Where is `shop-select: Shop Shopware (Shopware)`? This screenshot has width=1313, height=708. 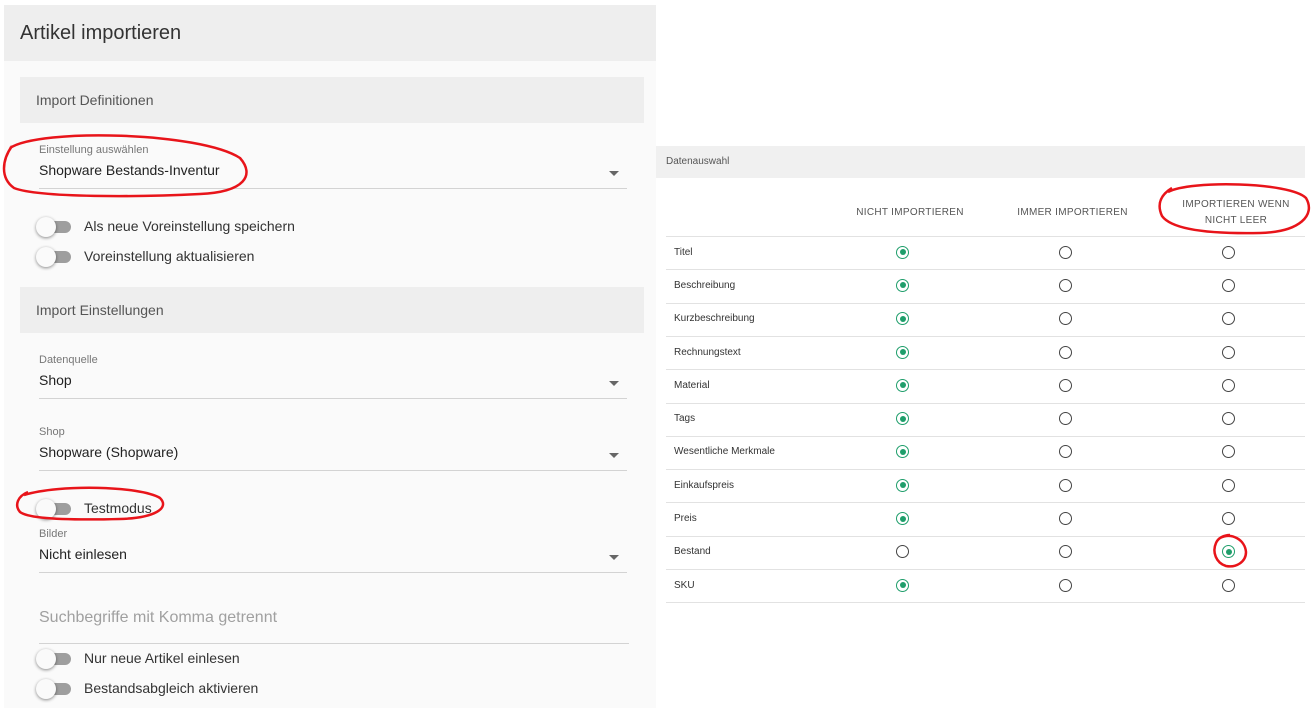
shop-select: Shop Shopware (Shopware) is located at coordinates (333, 448).